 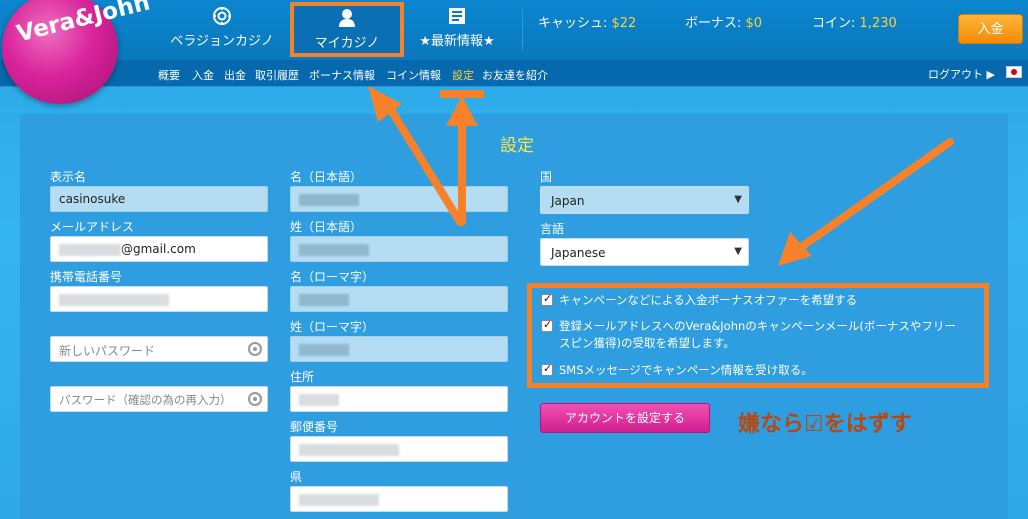 I want to click on postal-code-label: 郵便番号, so click(x=314, y=427).